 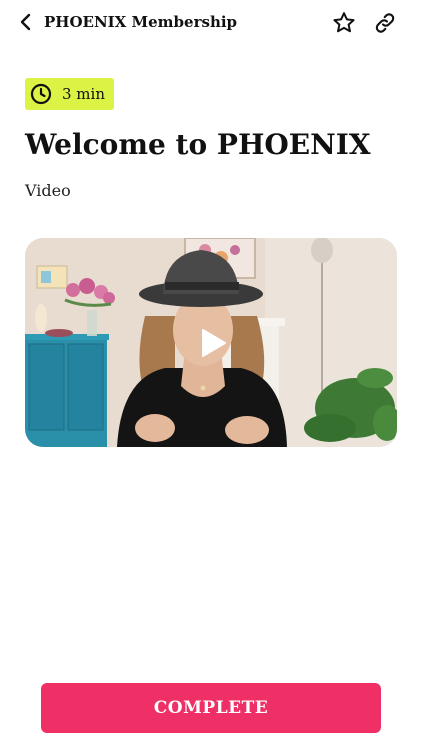 I want to click on content-type-label: Video, so click(x=48, y=190).